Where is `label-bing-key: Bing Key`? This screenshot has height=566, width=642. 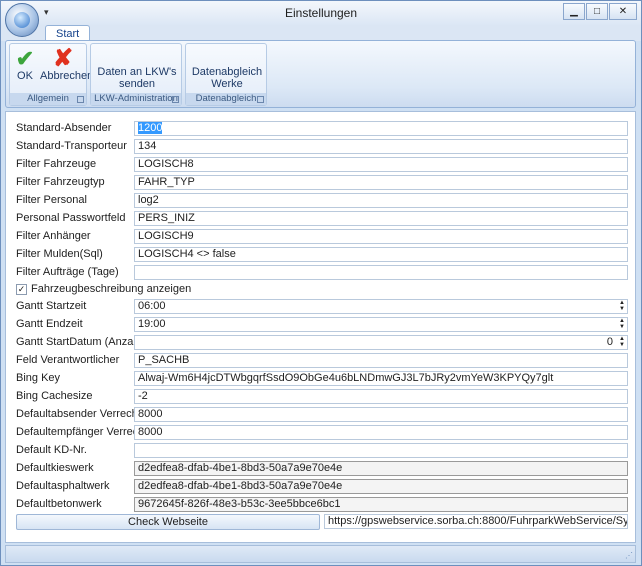
label-bing-key: Bing Key is located at coordinates (38, 378).